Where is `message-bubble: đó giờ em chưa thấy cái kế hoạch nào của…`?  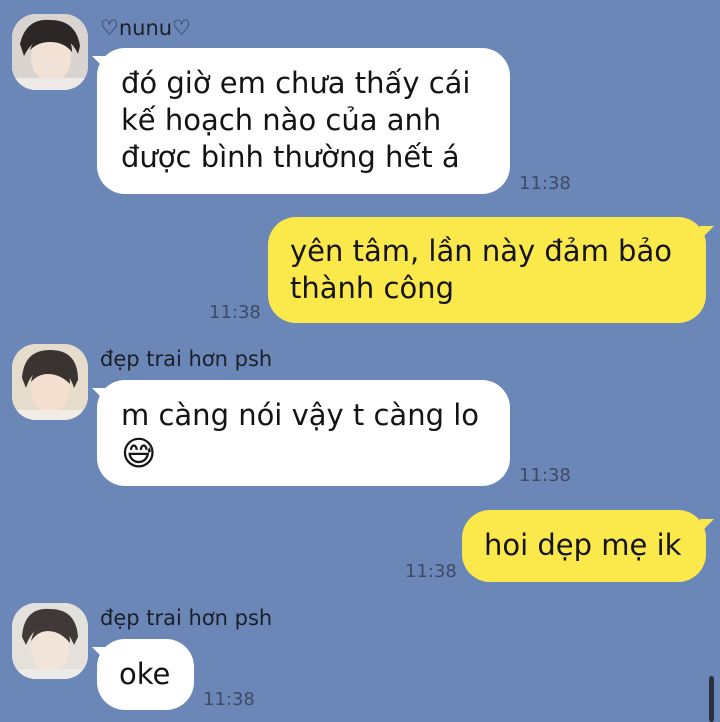 message-bubble: đó giờ em chưa thấy cái kế hoạch nào của… is located at coordinates (303, 121).